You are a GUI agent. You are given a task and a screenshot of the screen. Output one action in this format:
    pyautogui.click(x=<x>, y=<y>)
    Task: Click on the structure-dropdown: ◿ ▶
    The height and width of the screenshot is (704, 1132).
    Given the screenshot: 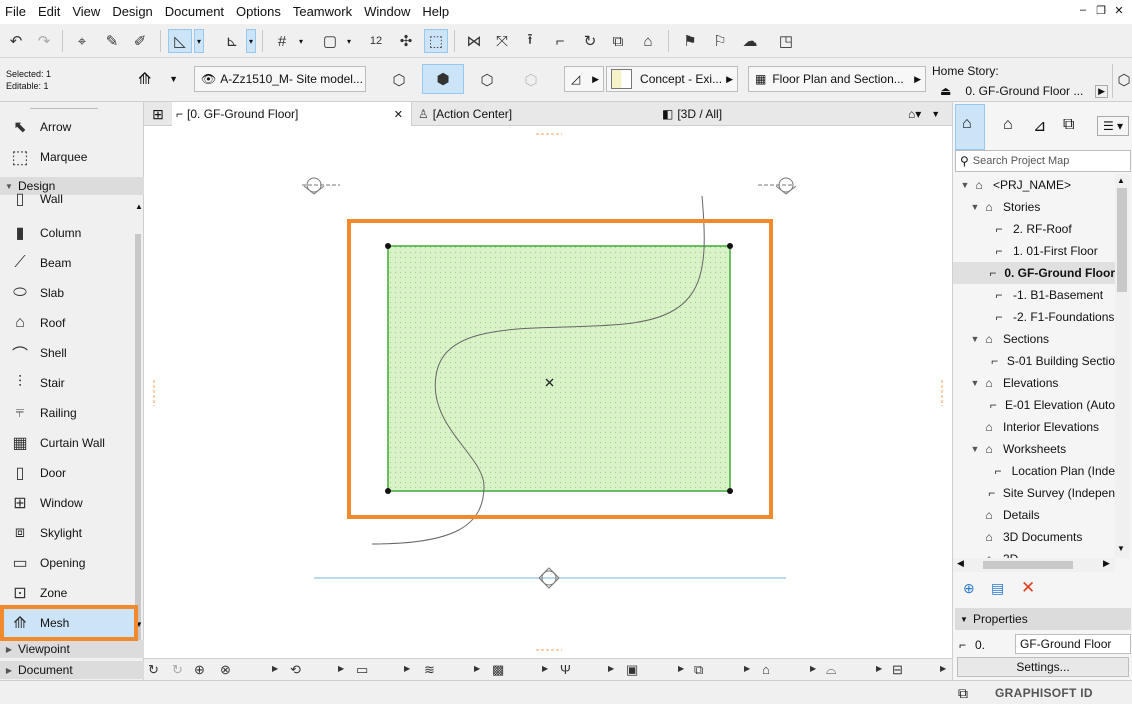 What is the action you would take?
    pyautogui.click(x=584, y=79)
    